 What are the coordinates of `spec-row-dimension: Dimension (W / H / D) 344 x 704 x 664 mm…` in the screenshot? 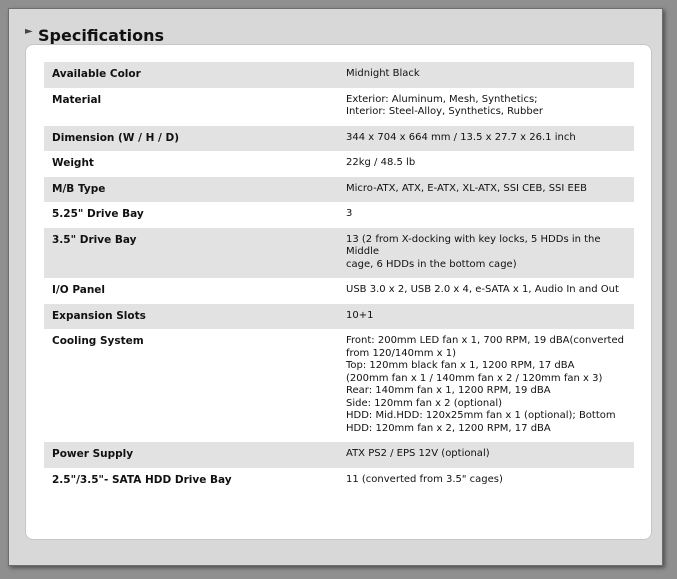 It's located at (339, 138).